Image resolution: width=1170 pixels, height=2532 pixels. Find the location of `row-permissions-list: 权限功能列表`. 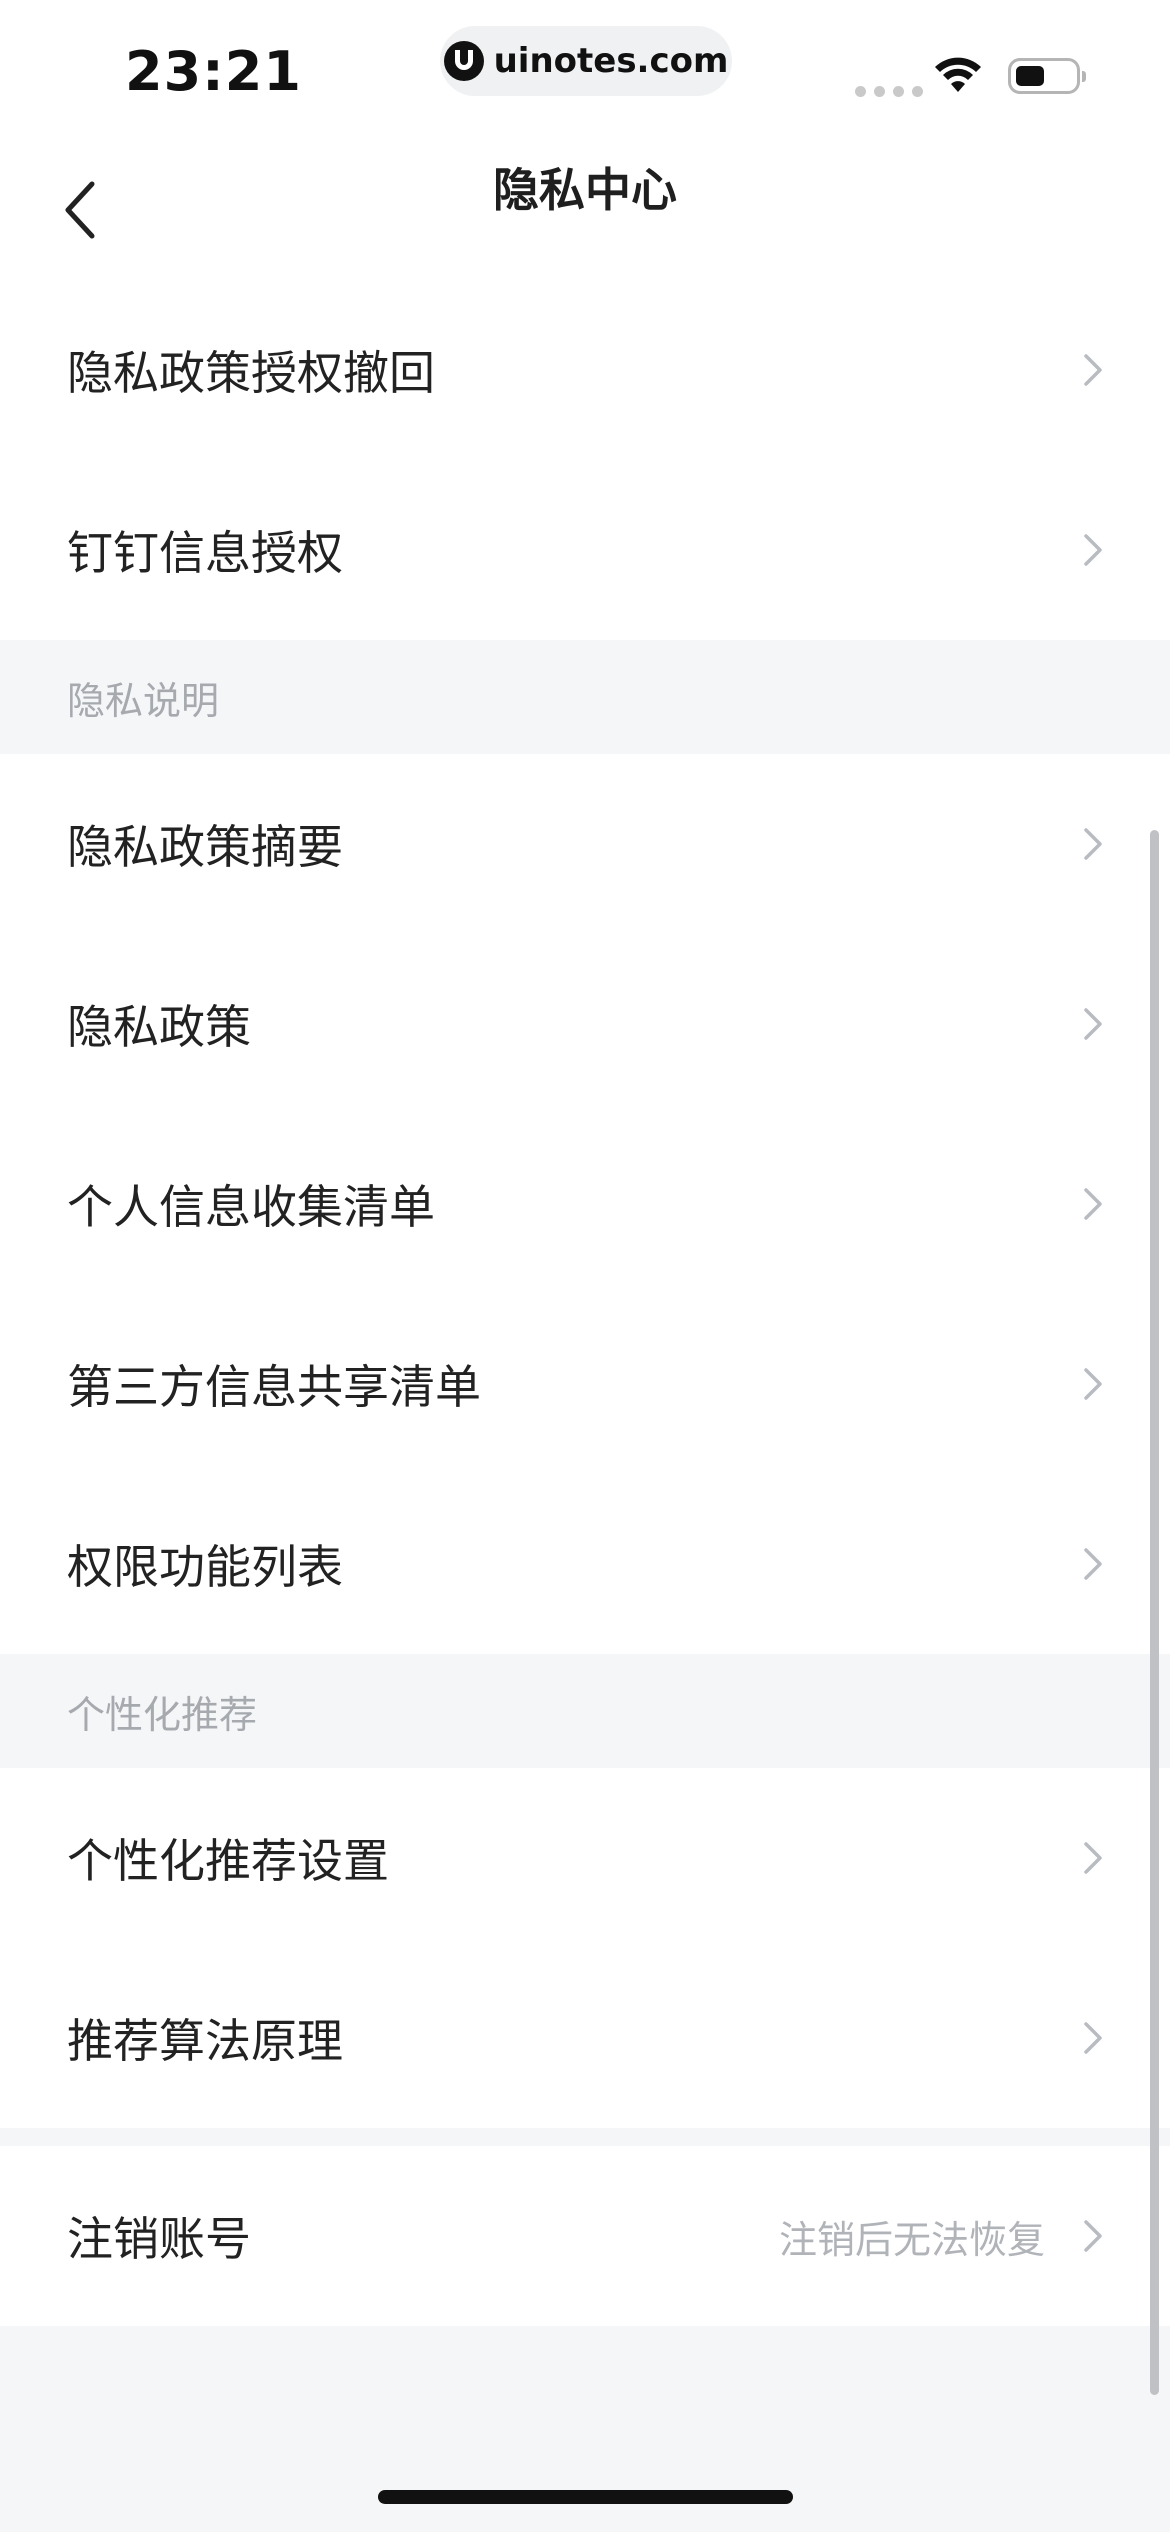

row-permissions-list: 权限功能列表 is located at coordinates (585, 1564).